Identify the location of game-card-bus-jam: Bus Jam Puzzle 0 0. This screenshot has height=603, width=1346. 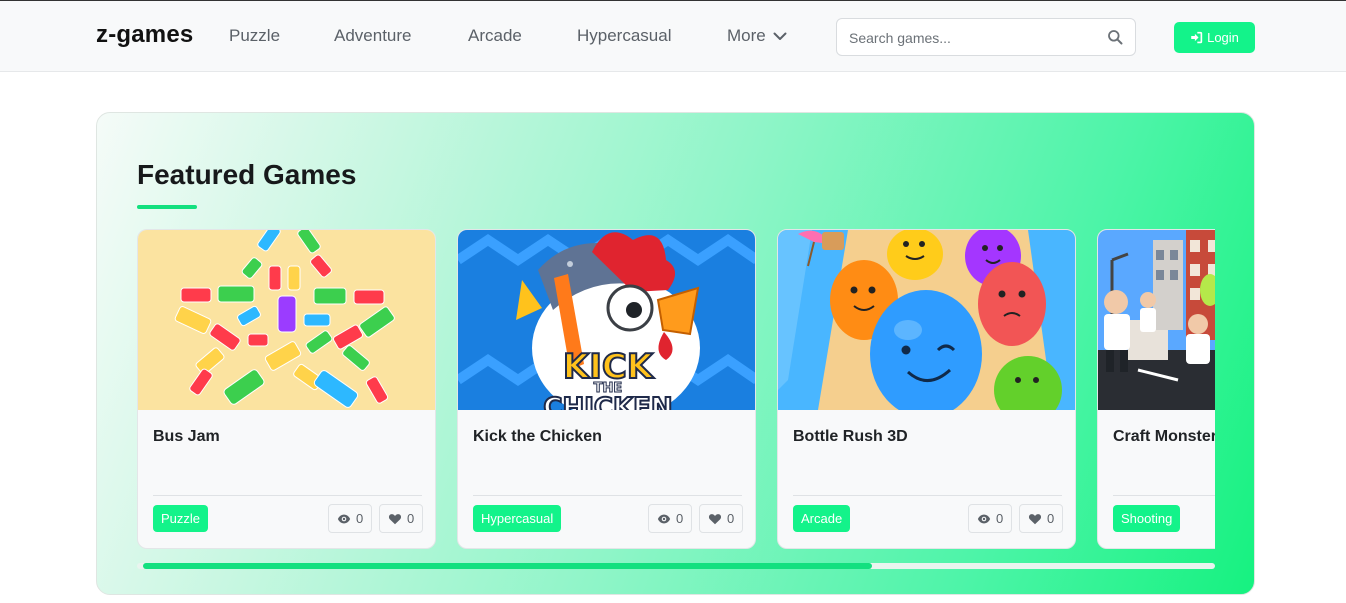
(286, 389).